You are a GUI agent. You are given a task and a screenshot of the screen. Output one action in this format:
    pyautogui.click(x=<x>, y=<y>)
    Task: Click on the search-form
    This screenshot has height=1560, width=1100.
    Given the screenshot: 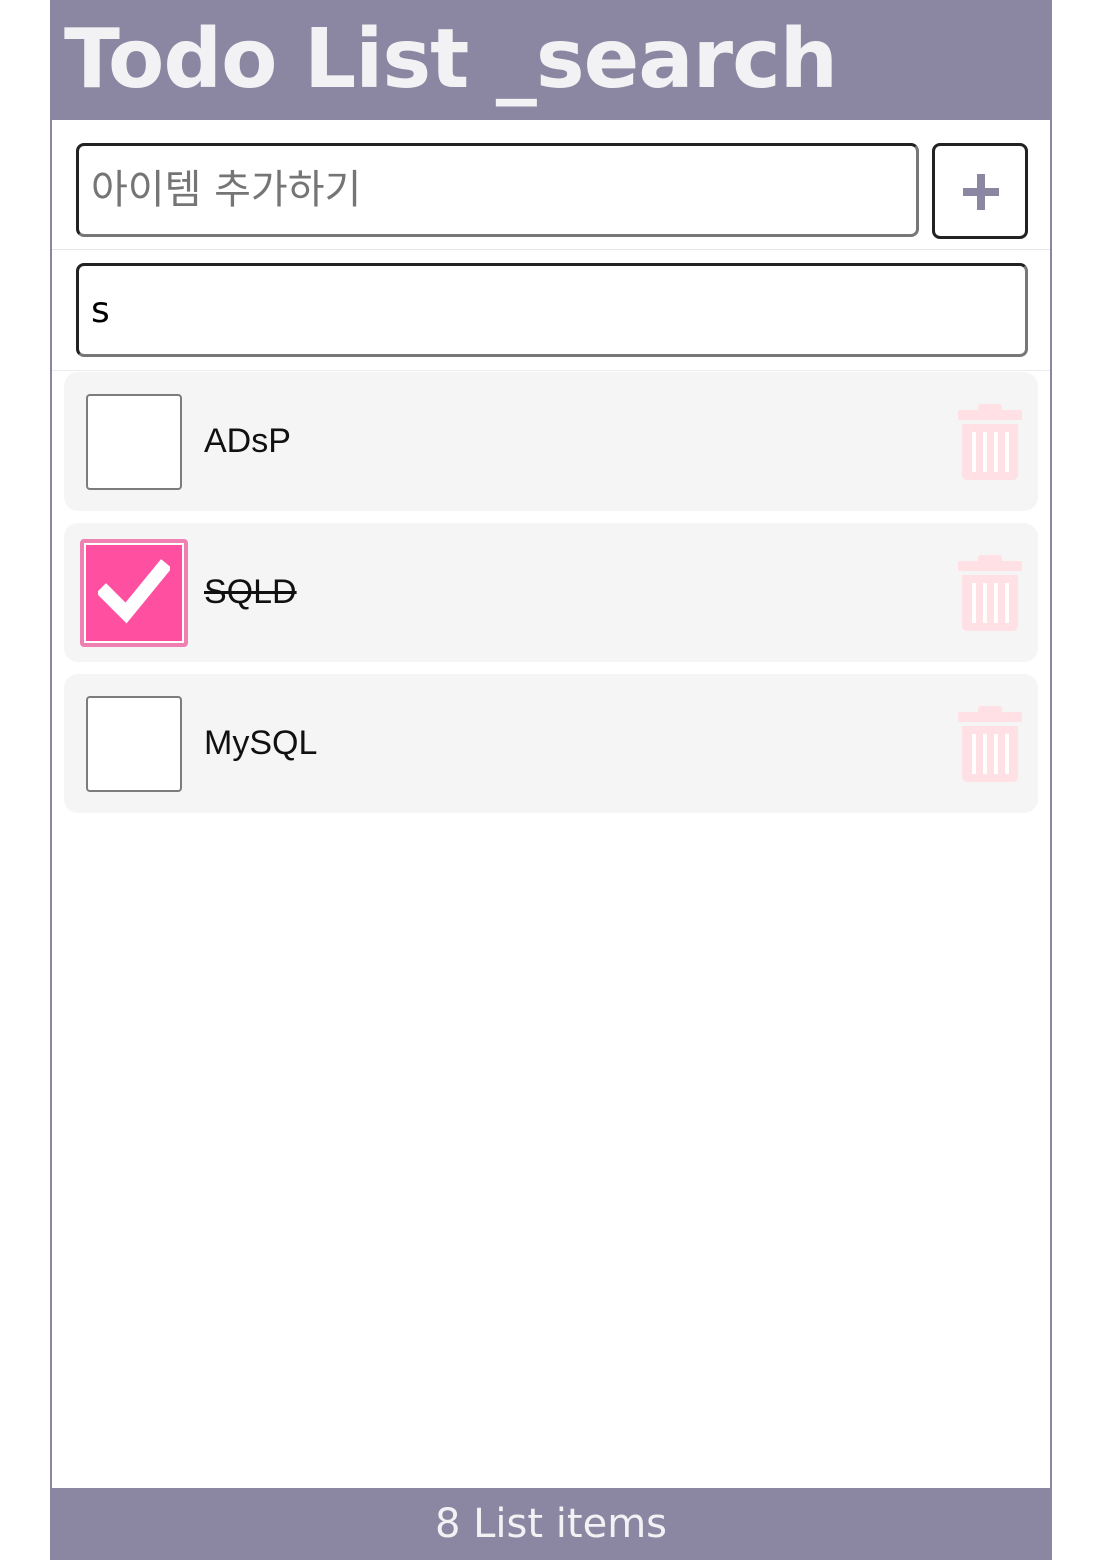 What is the action you would take?
    pyautogui.click(x=551, y=310)
    